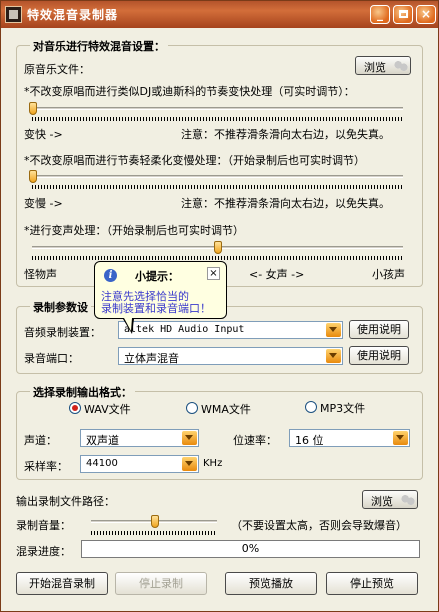 This screenshot has height=612, width=439. I want to click on tempo-slider-thumb, so click(33, 108).